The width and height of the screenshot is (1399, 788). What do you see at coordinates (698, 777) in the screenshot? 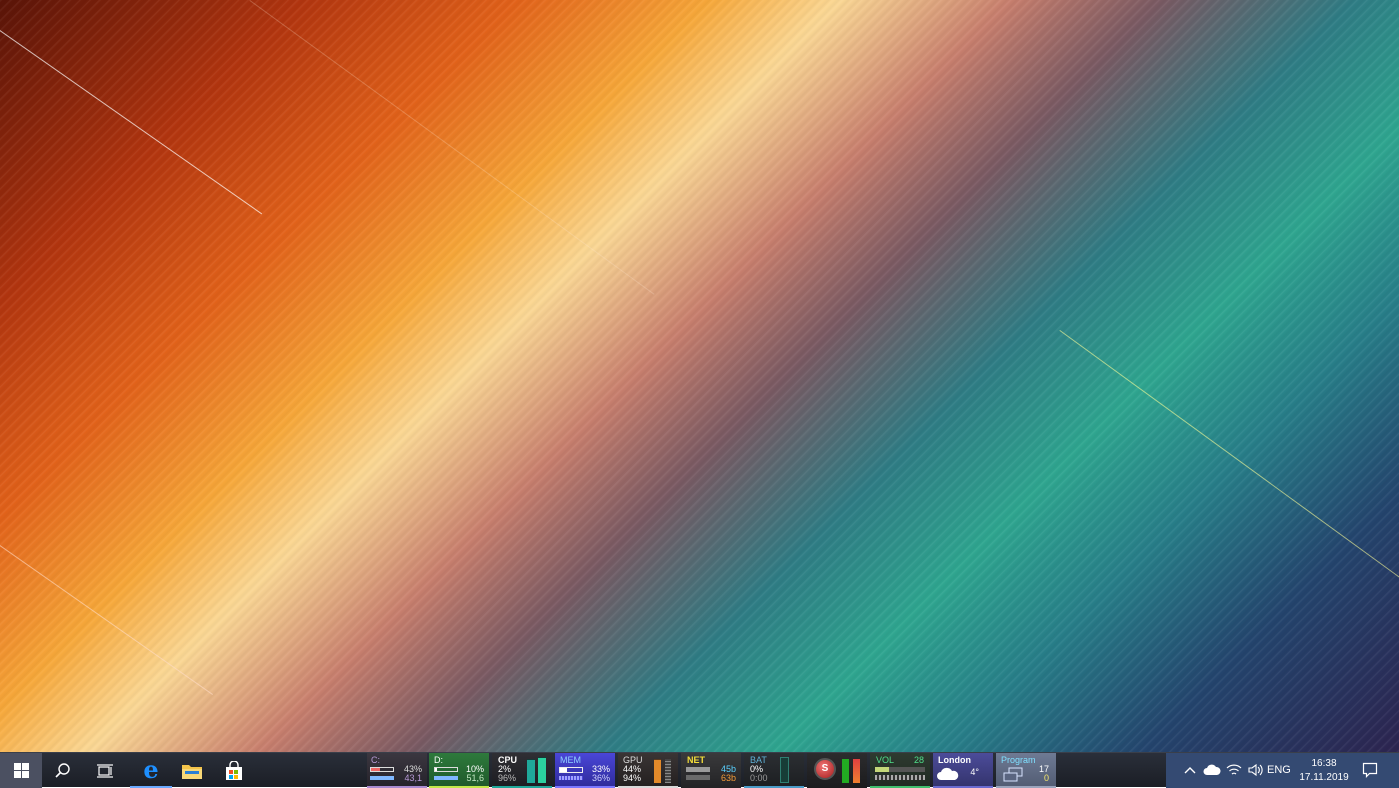
I see `network-up-bar` at bounding box center [698, 777].